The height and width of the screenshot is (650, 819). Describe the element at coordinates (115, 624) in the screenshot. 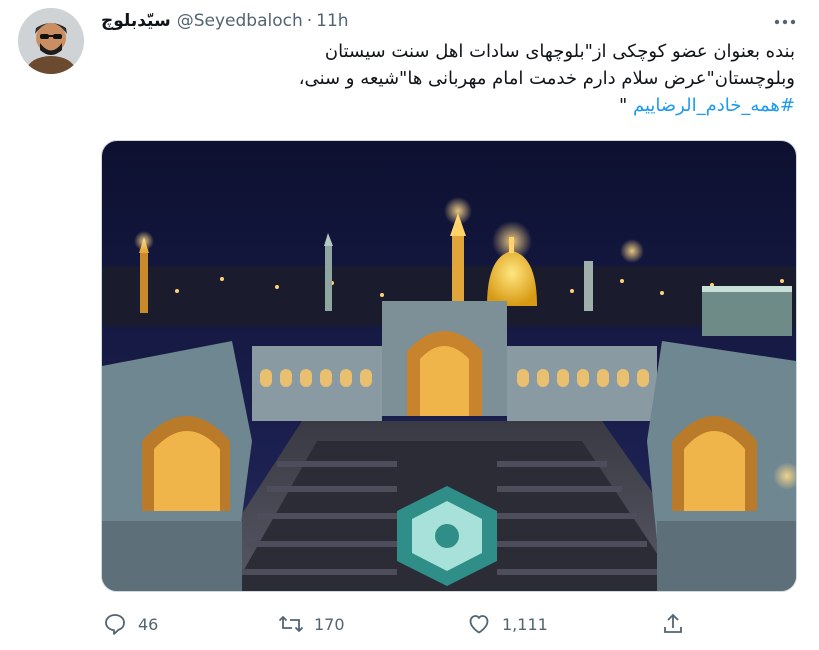

I see `reply-icon` at that location.